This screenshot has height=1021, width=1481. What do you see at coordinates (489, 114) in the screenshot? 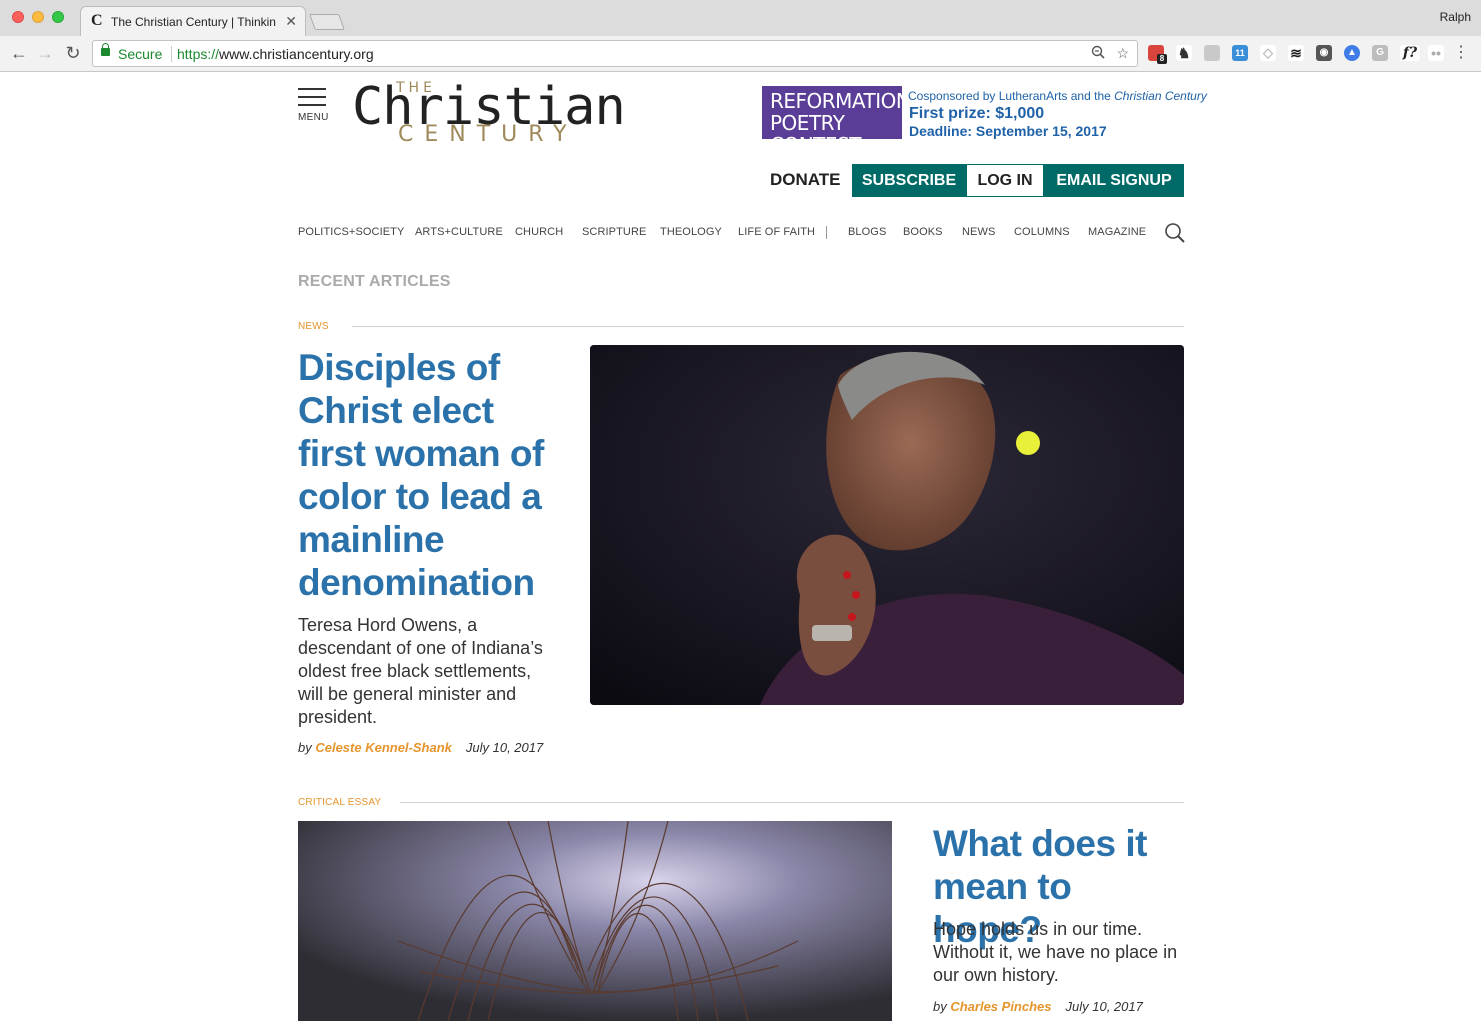
I see `site-logo: Christian THE CENTURY` at bounding box center [489, 114].